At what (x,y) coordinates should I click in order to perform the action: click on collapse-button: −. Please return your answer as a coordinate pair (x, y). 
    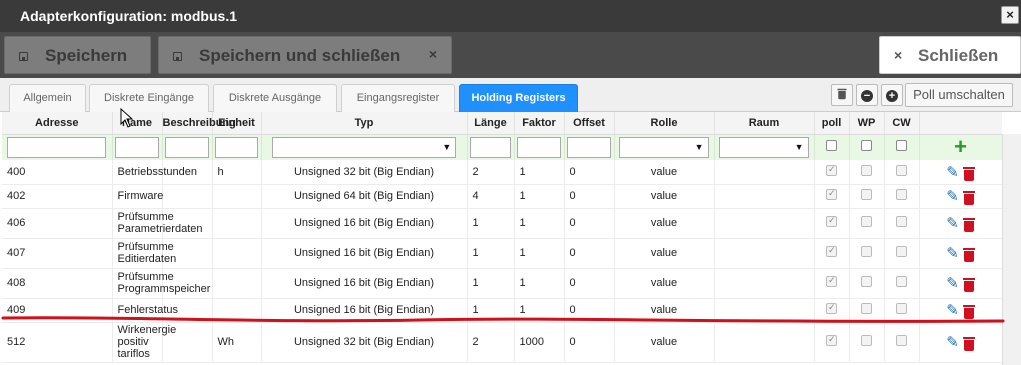
    Looking at the image, I should click on (867, 95).